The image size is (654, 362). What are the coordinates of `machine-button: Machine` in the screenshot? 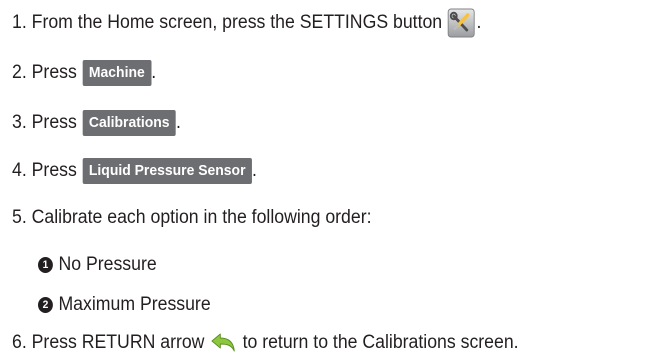 It's located at (117, 73).